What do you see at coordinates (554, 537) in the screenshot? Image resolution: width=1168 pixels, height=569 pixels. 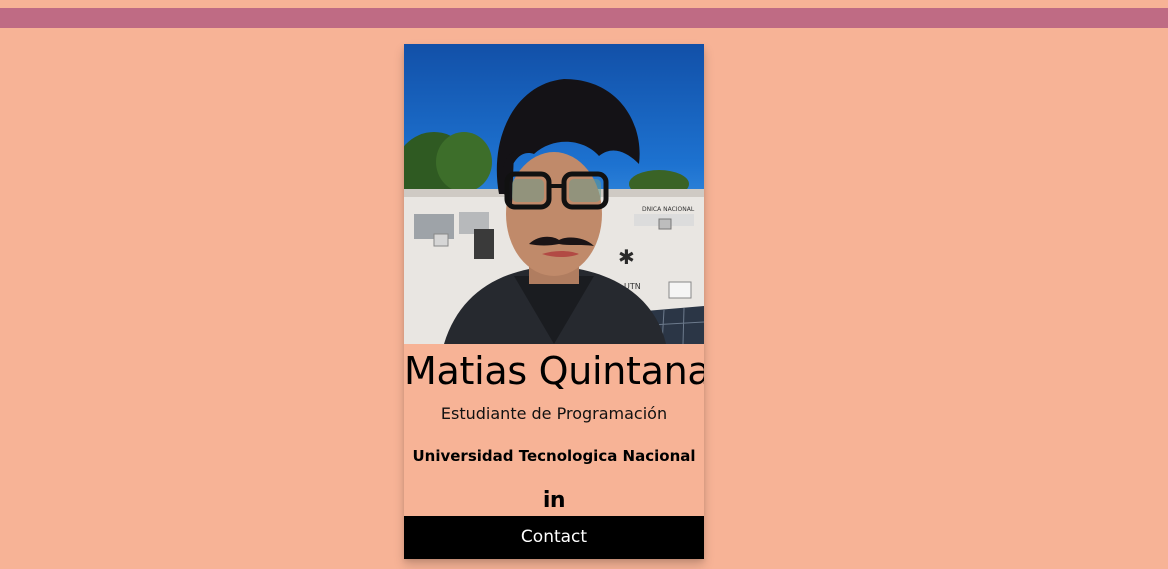 I see `contact-button: Contact` at bounding box center [554, 537].